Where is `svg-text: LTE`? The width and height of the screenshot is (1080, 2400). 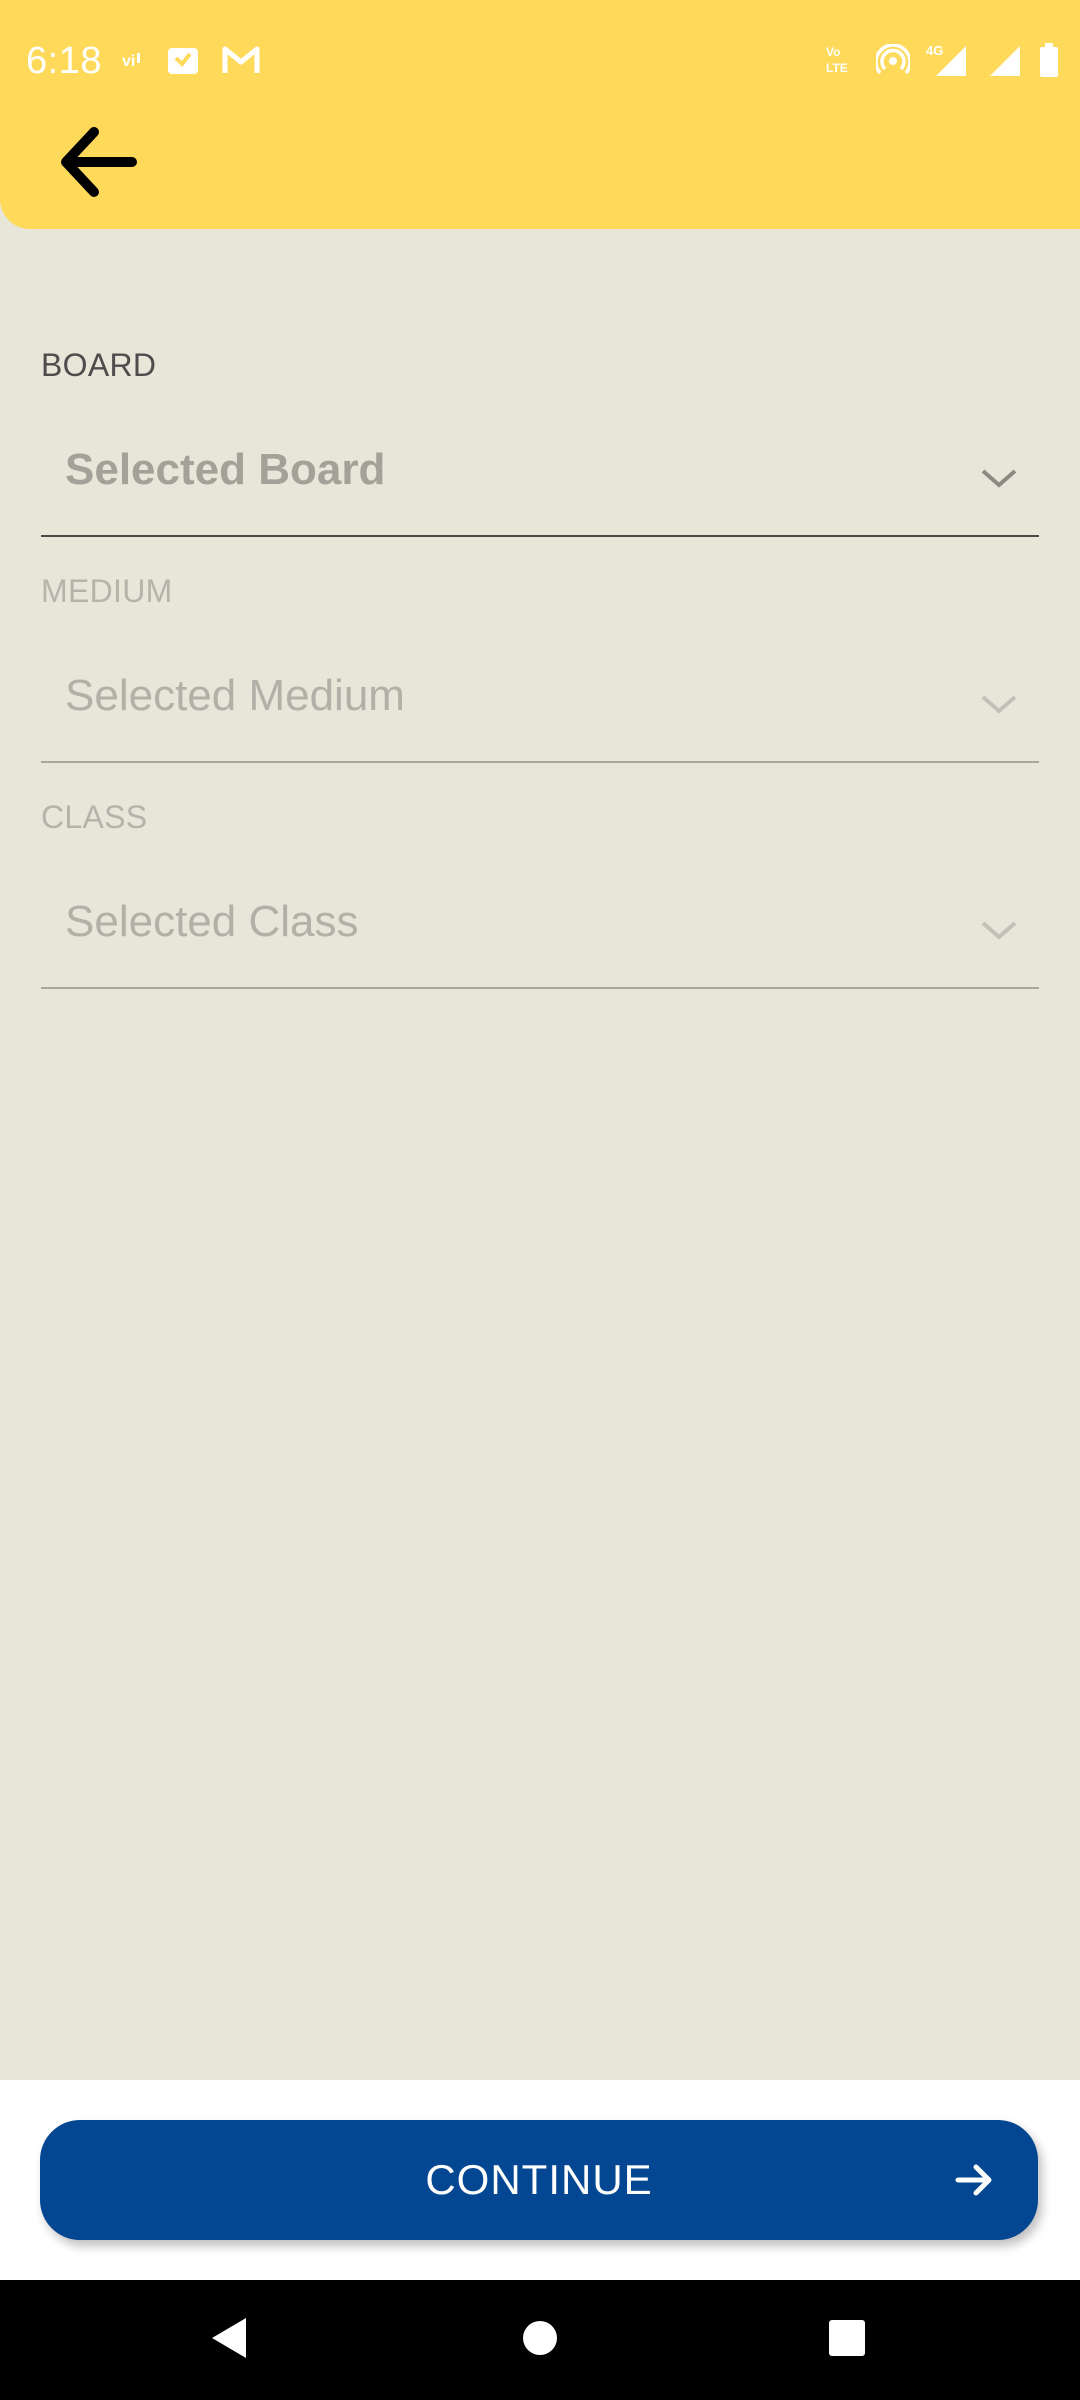 svg-text: LTE is located at coordinates (837, 68).